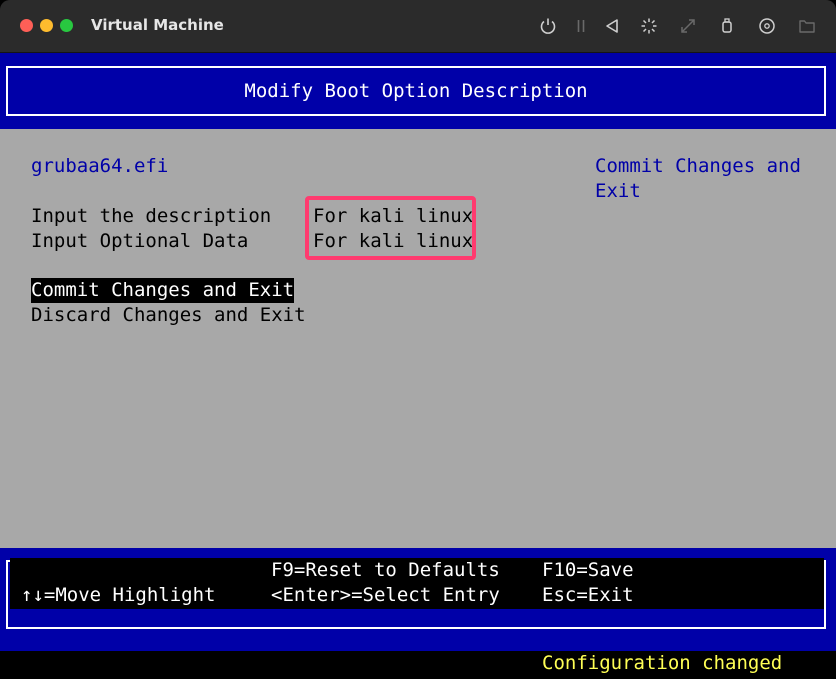 The image size is (836, 679). Describe the element at coordinates (157, 25) in the screenshot. I see `window-title: Virtual Machine` at that location.